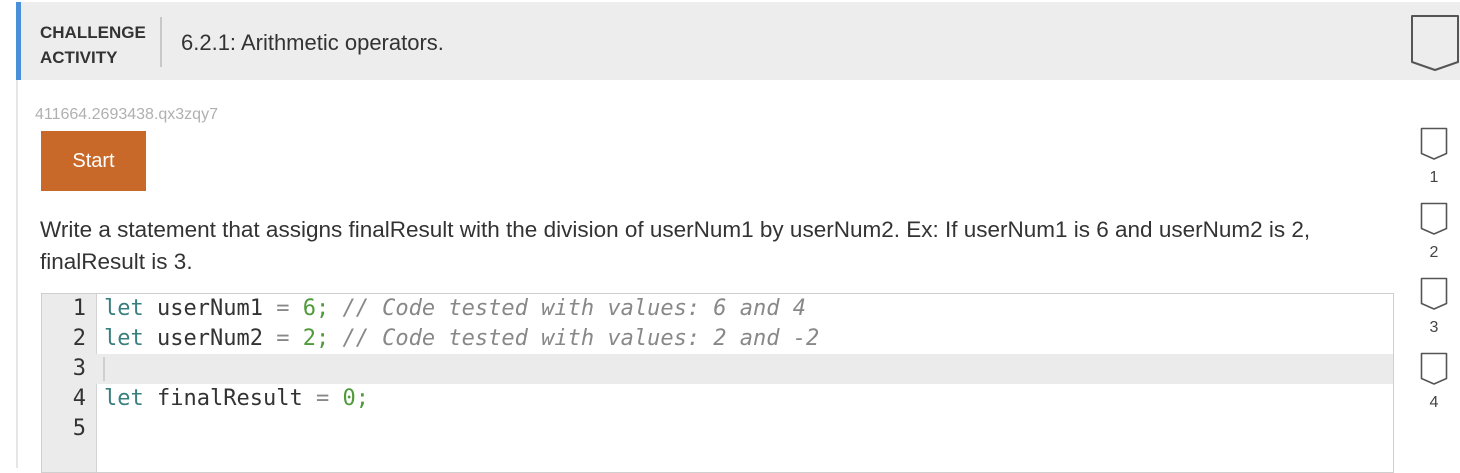  Describe the element at coordinates (79, 398) in the screenshot. I see `line-number: 4` at that location.